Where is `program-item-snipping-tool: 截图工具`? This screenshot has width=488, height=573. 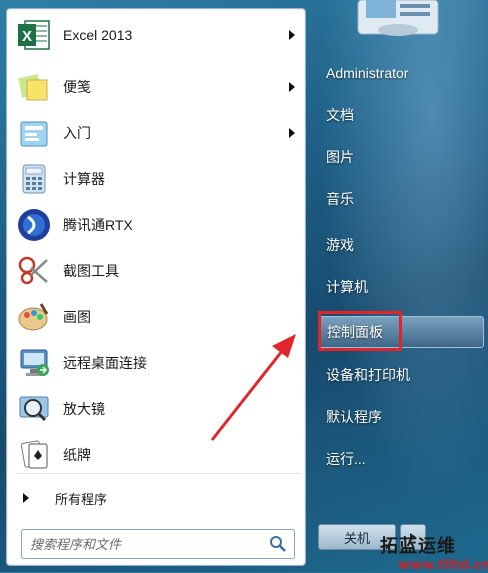 program-item-snipping-tool: 截图工具 is located at coordinates (156, 271).